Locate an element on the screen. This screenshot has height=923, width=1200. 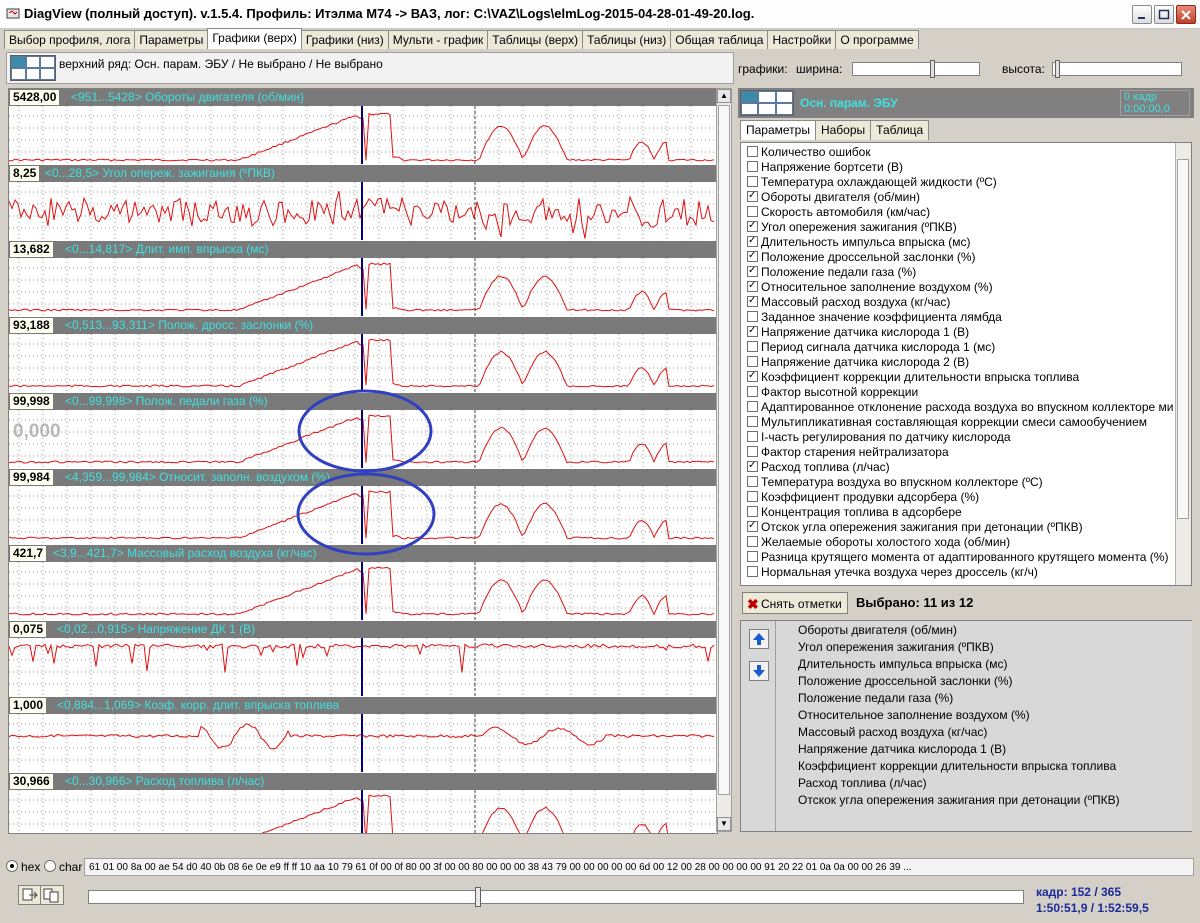
layout-grid-icon is located at coordinates (33, 68).